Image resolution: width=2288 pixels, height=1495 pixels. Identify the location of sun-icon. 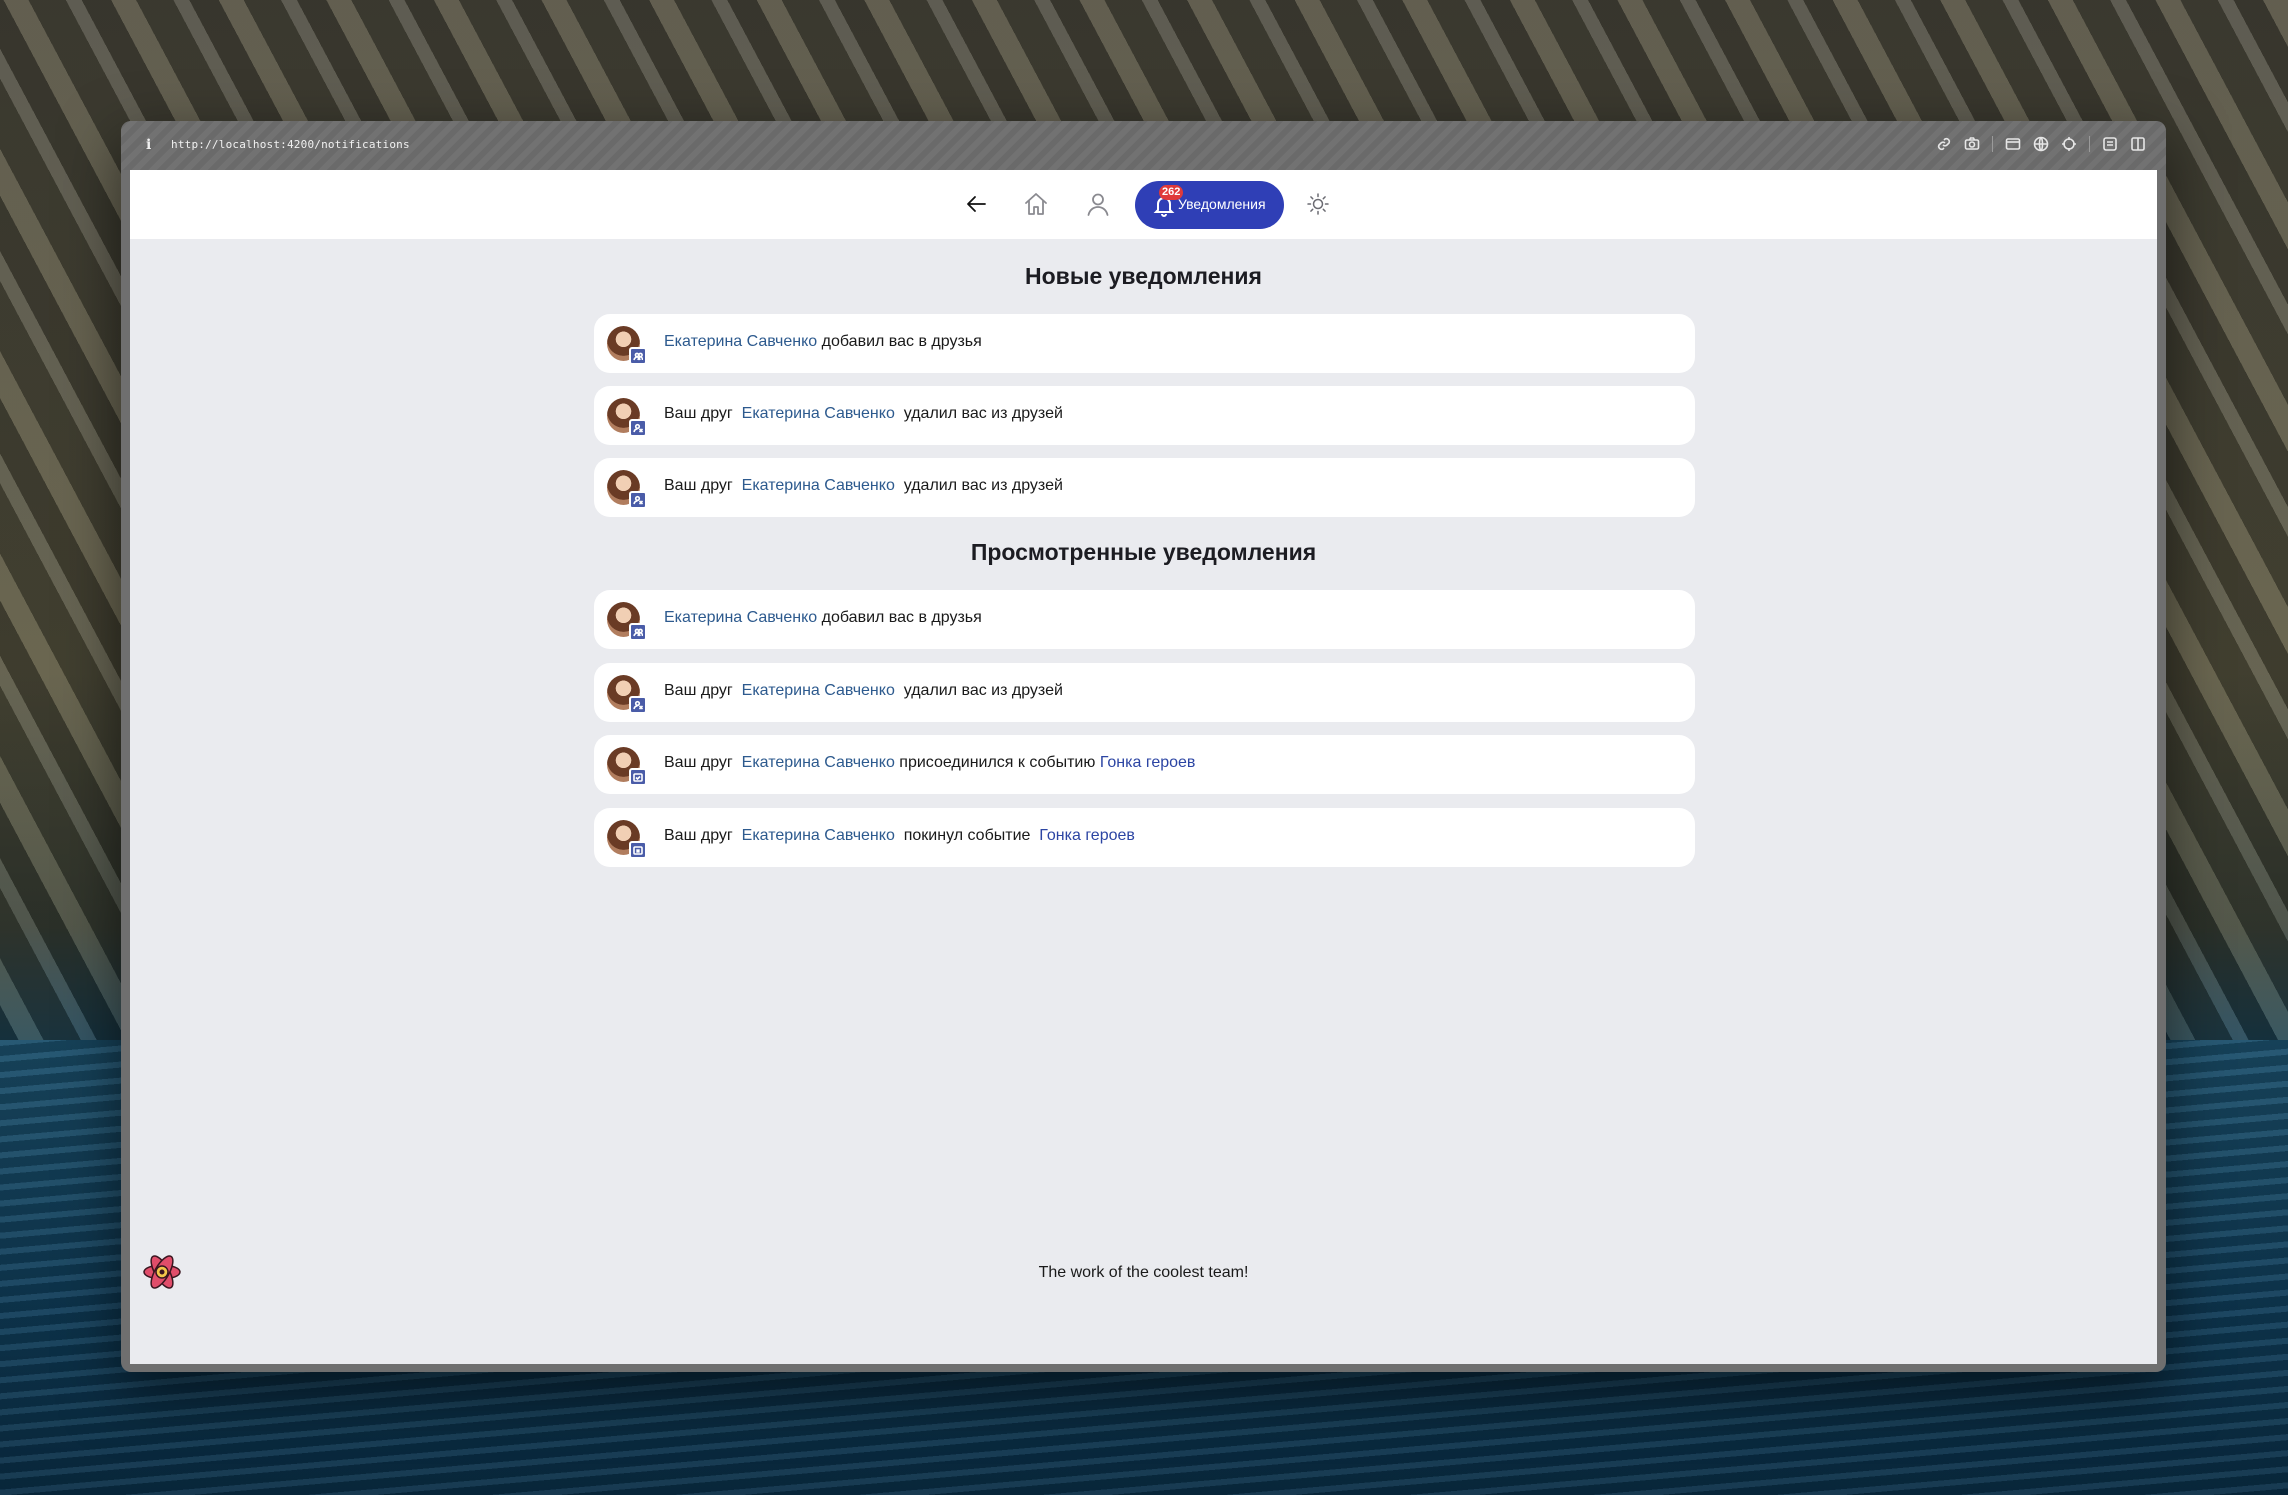
(1318, 204).